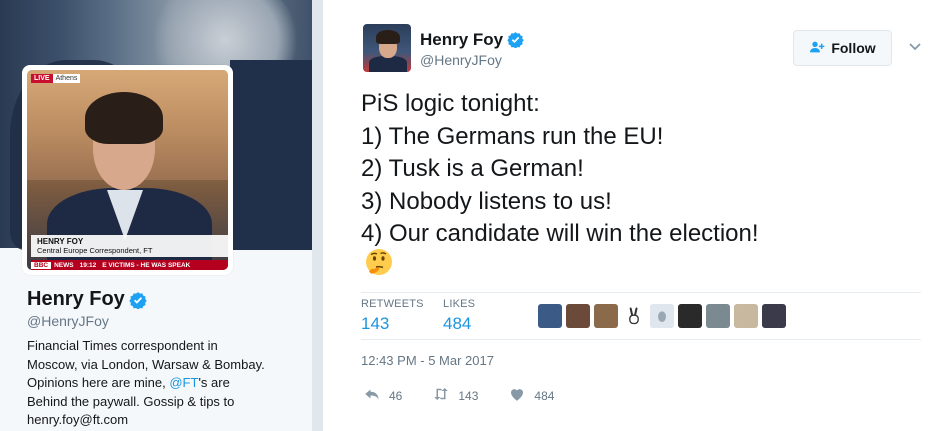  Describe the element at coordinates (560, 233) in the screenshot. I see `tweet-line: 4) Our candidate will win the election!` at that location.